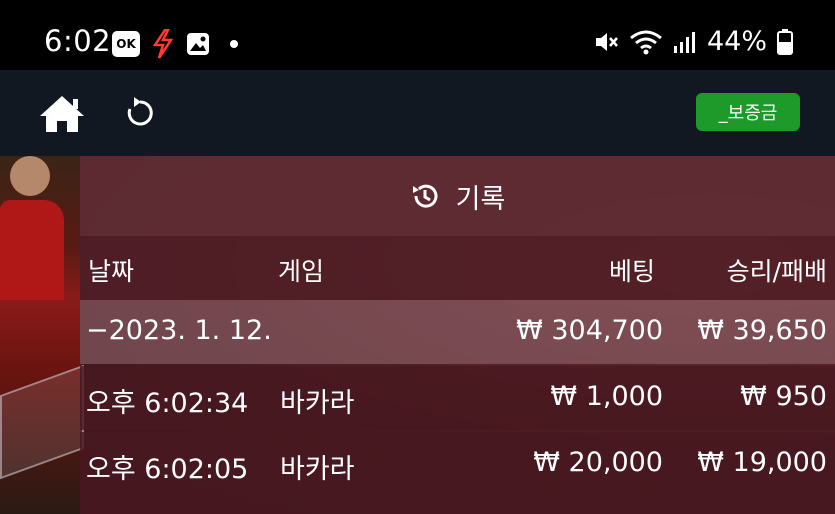 This screenshot has height=514, width=835. Describe the element at coordinates (167, 469) in the screenshot. I see `row-time: 오후 6:02:05` at that location.